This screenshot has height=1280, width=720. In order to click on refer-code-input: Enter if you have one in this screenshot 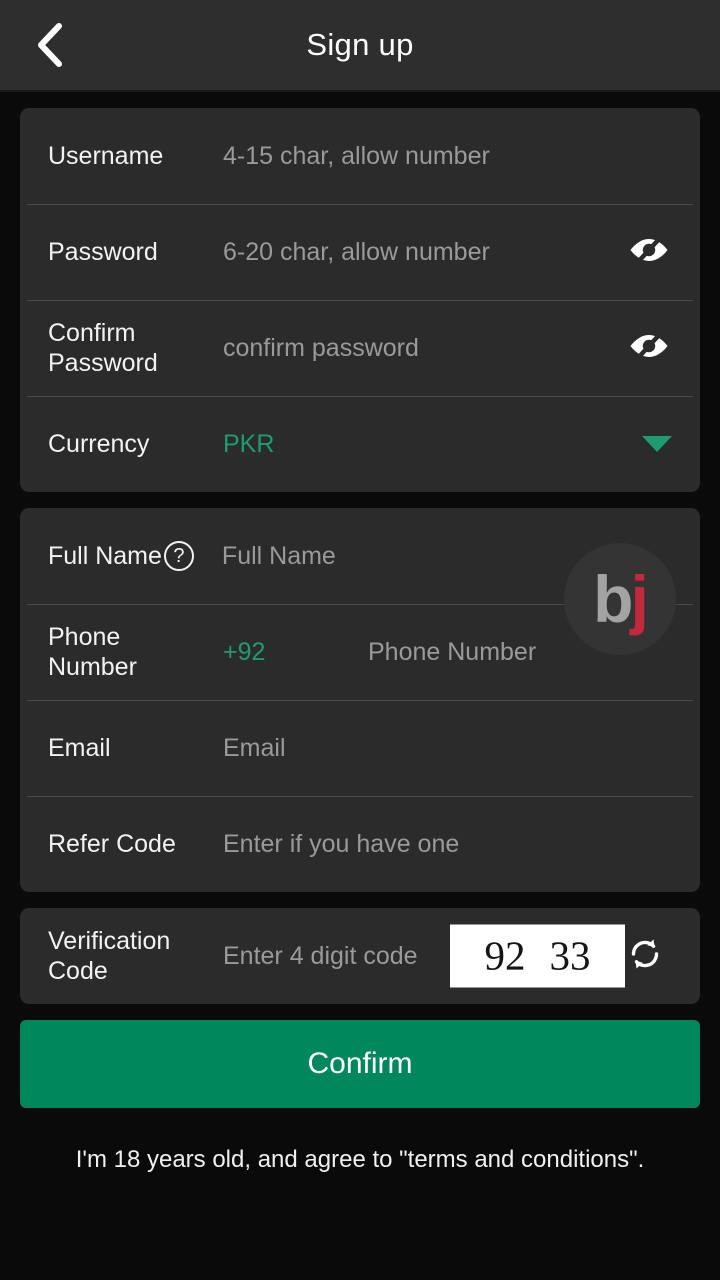, I will do `click(447, 844)`.